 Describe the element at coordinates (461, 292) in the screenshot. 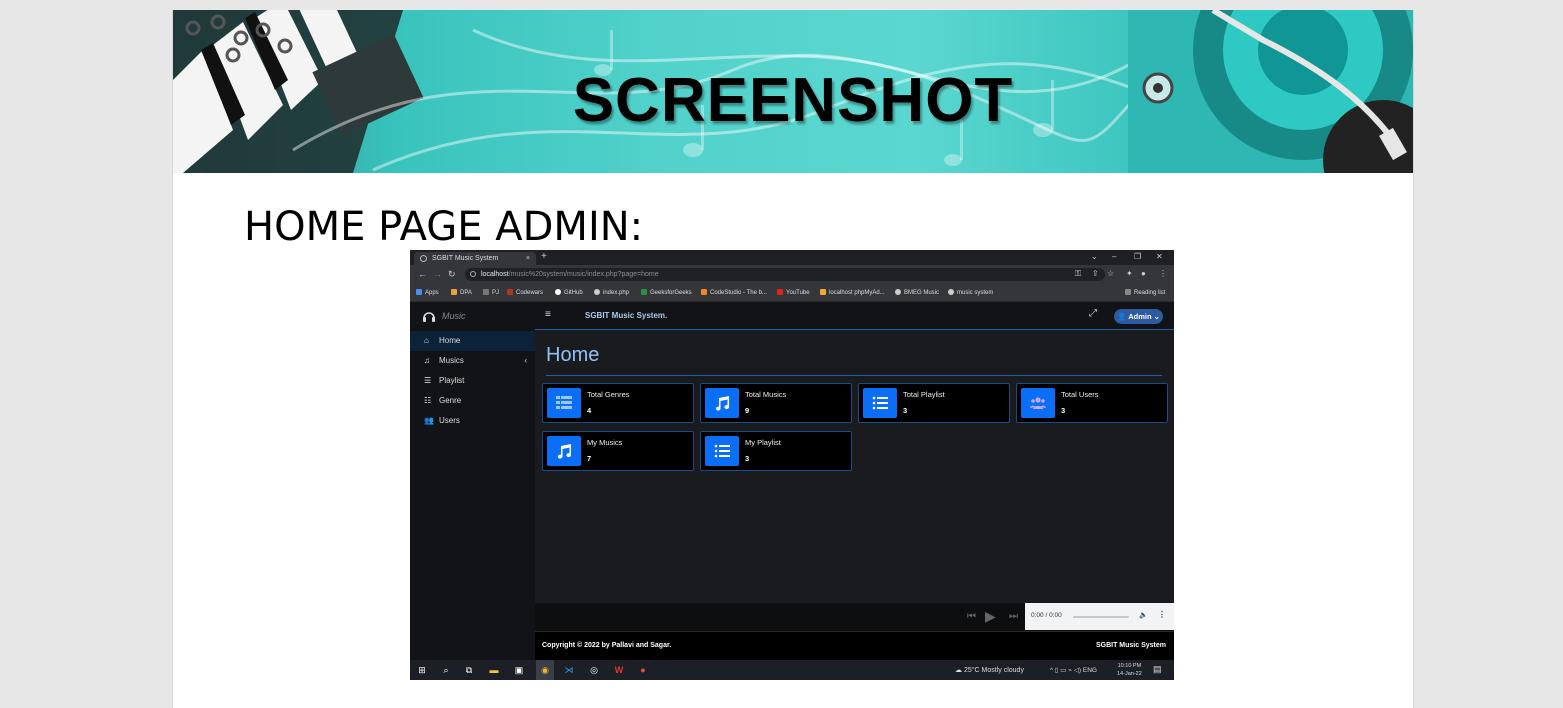

I see `bookmark-dpa: DPA` at that location.